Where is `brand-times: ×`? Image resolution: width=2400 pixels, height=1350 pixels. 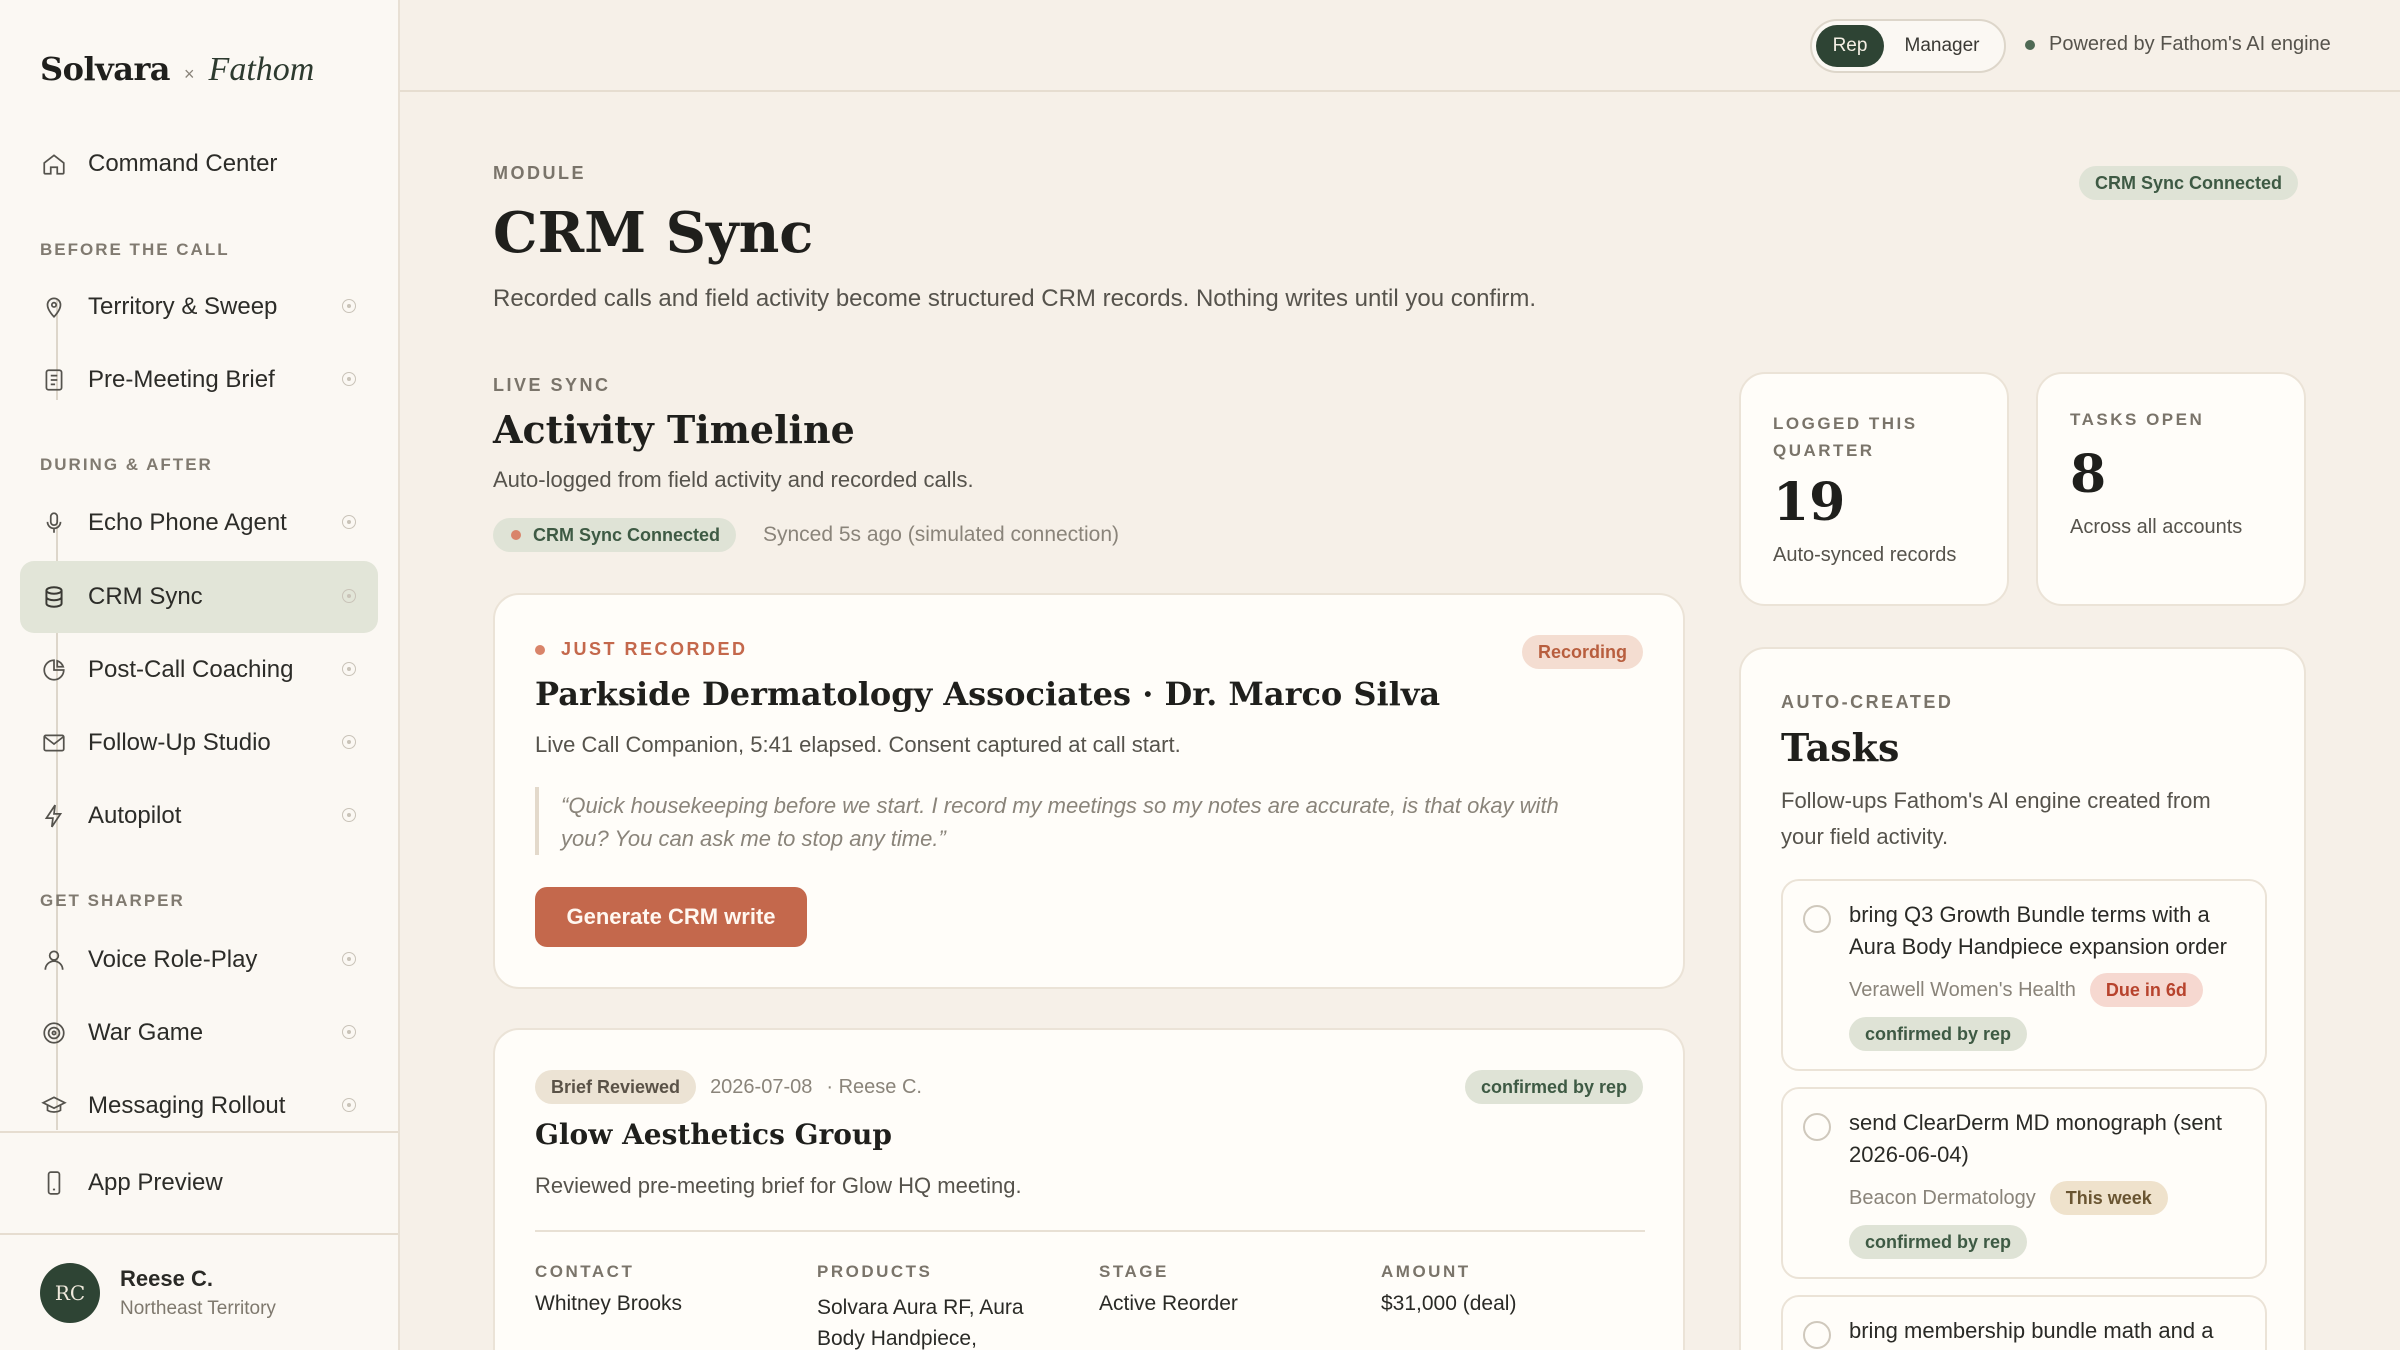 brand-times: × is located at coordinates (189, 74).